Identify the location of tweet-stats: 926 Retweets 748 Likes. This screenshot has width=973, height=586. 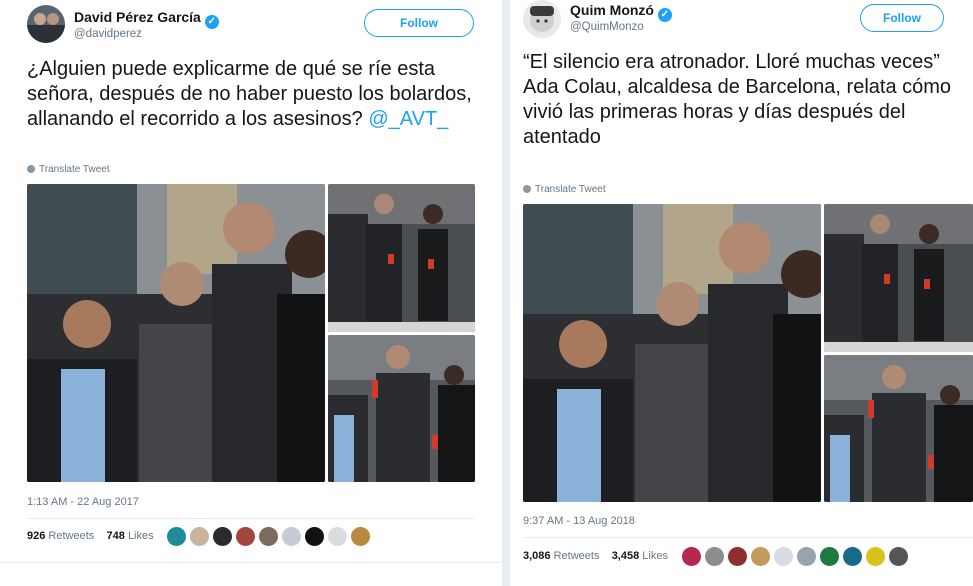
(90, 536).